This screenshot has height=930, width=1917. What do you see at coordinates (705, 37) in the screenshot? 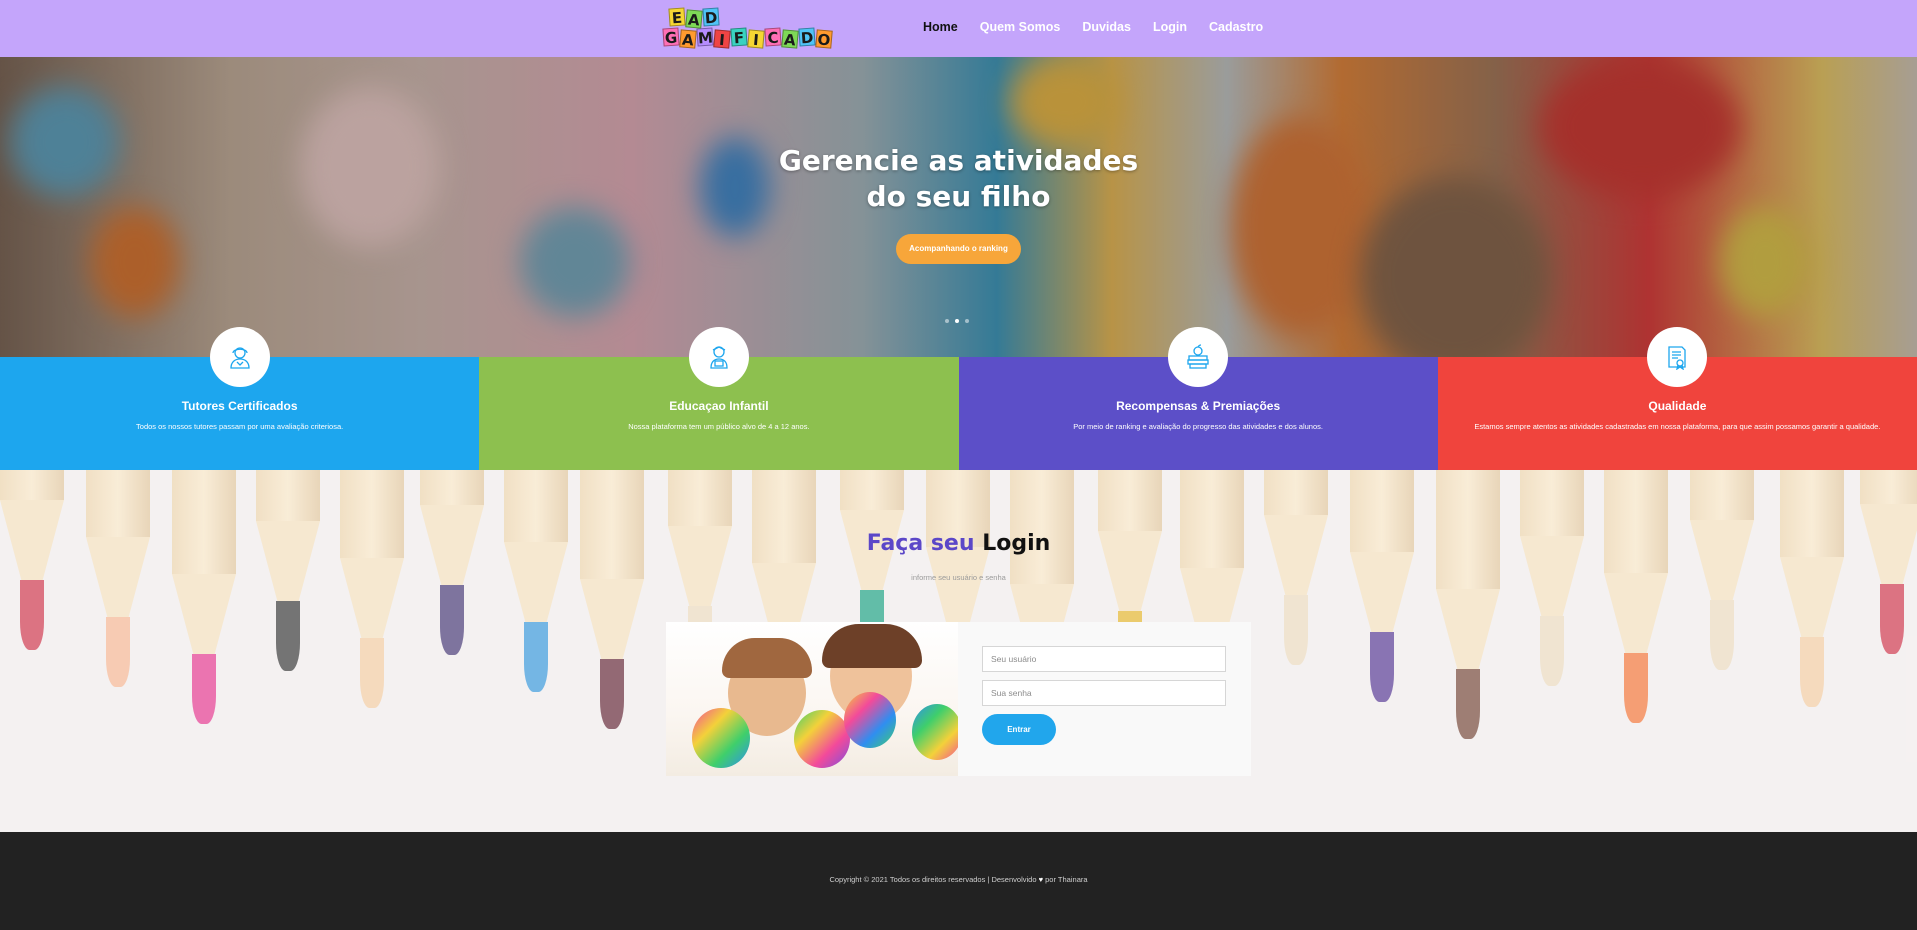
I see `logo-letter-tile: M` at bounding box center [705, 37].